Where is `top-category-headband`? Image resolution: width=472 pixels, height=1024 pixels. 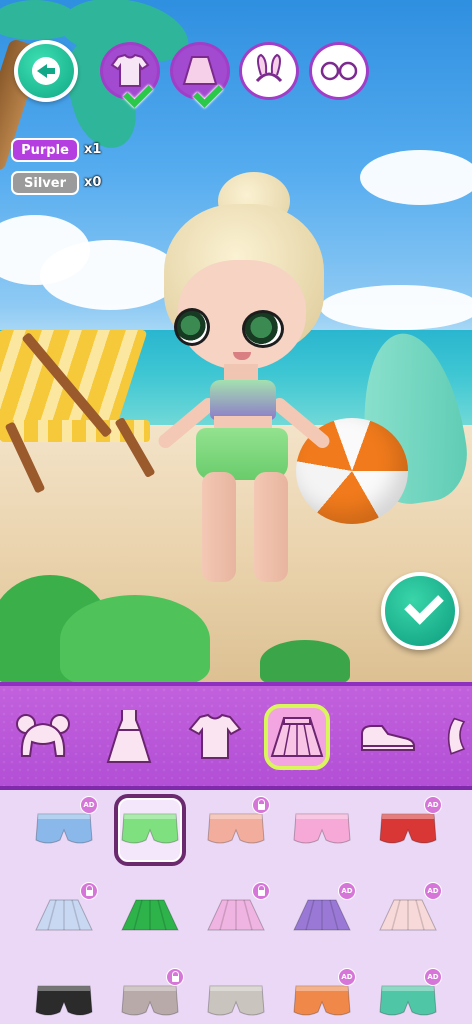
top-category-headband is located at coordinates (269, 71).